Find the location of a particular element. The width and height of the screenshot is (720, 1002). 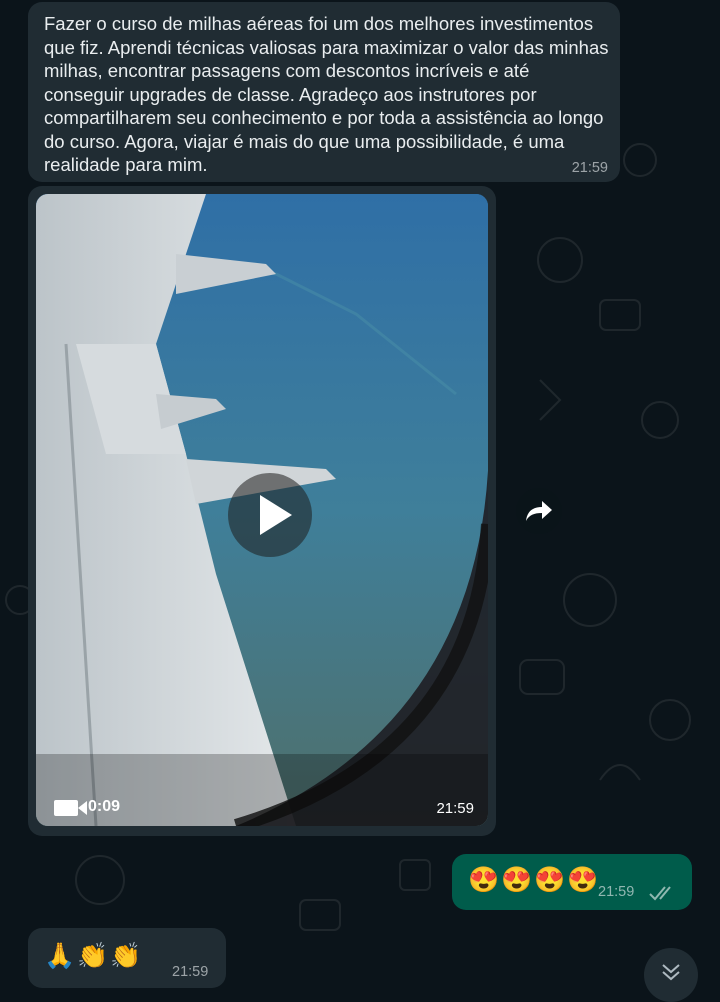

forward-button is located at coordinates (539, 511).